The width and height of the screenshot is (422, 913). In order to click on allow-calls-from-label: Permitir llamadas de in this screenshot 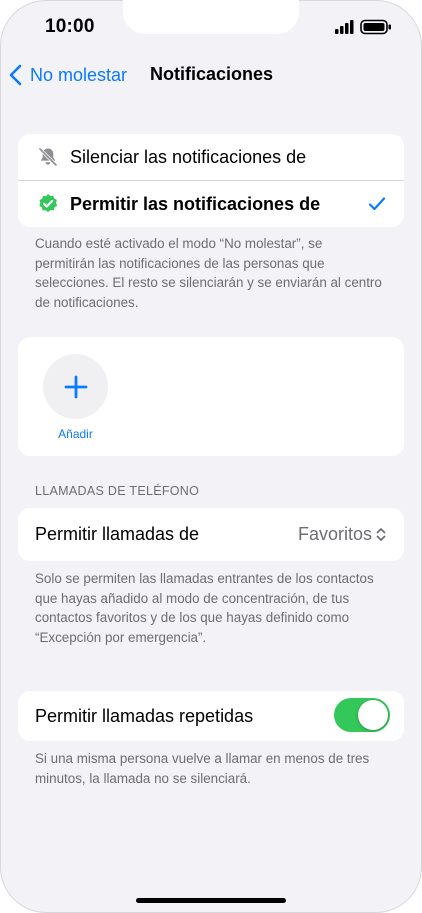, I will do `click(117, 534)`.